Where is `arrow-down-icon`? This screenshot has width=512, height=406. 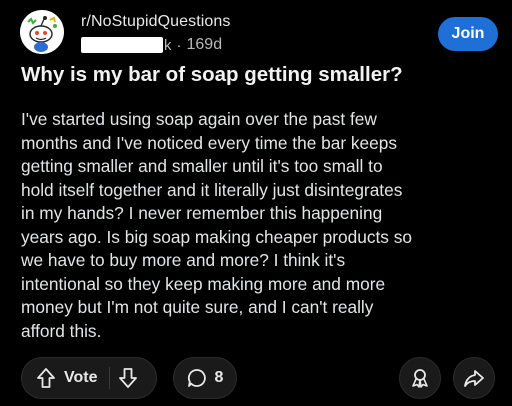 arrow-down-icon is located at coordinates (128, 378).